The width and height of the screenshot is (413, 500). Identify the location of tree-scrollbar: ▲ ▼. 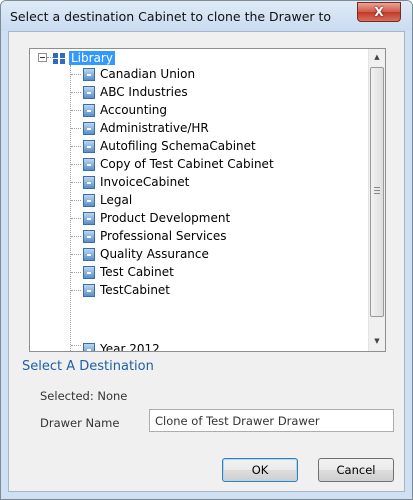
(376, 200).